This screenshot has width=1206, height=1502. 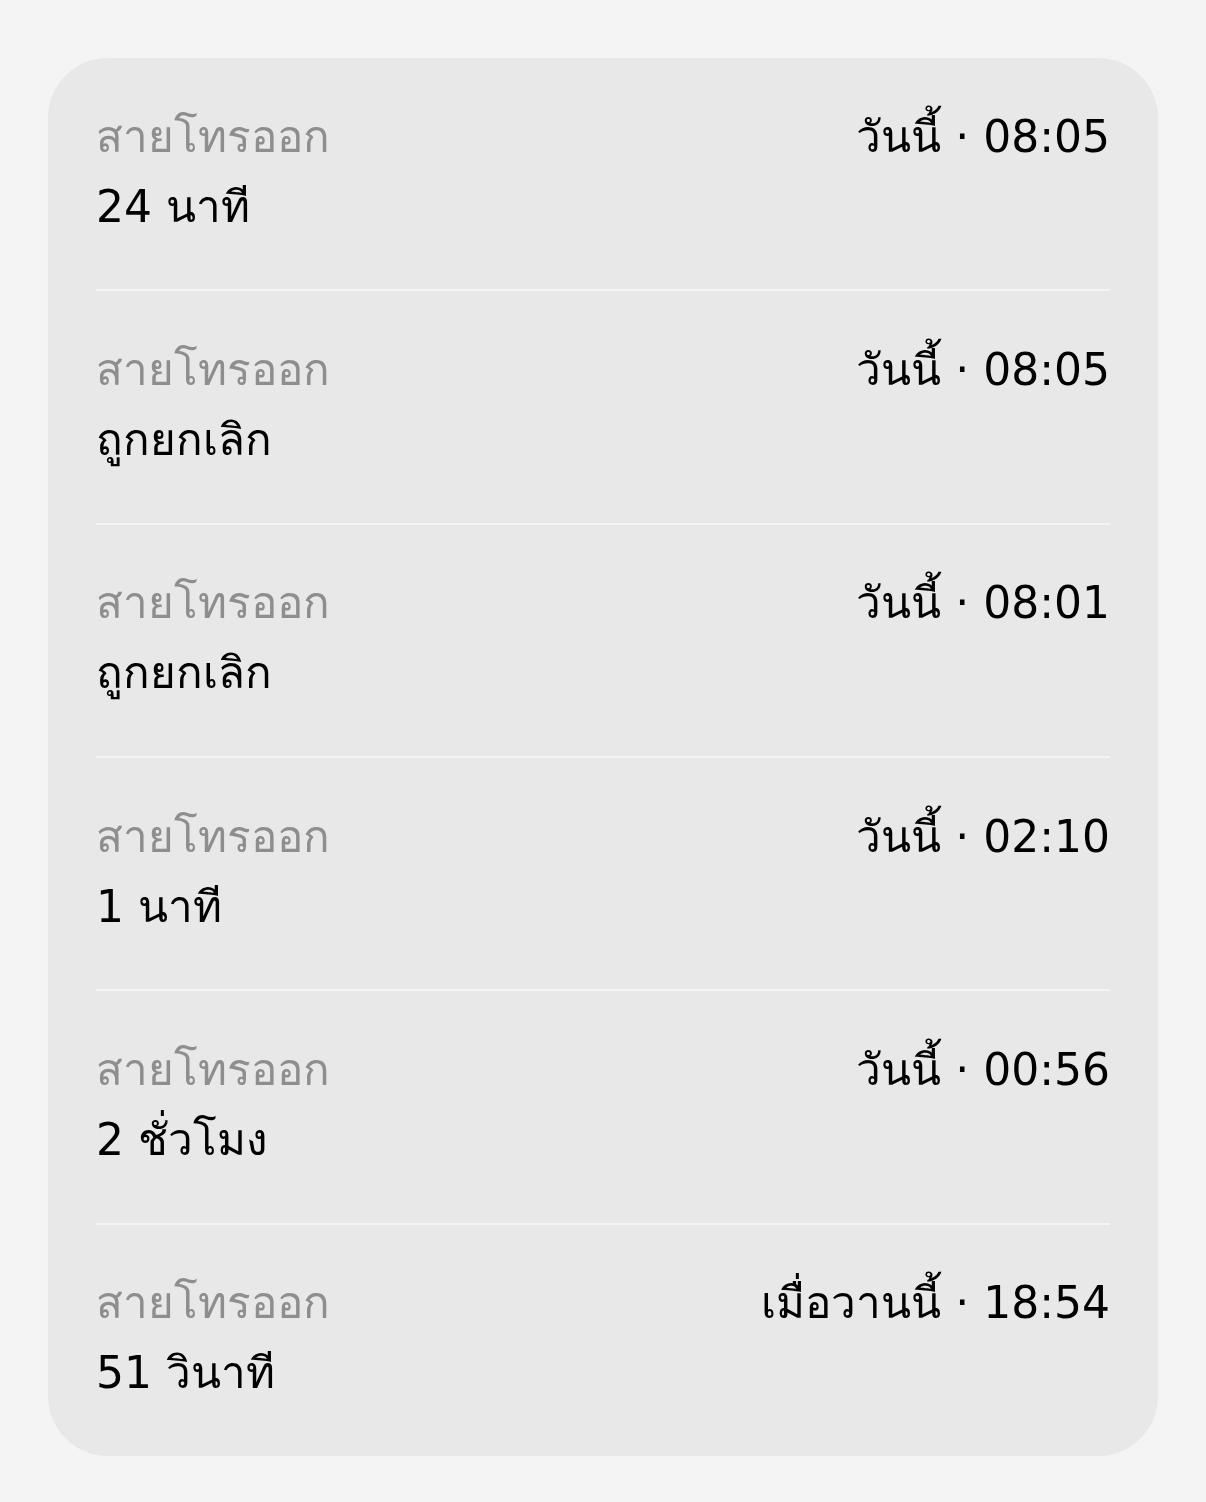 What do you see at coordinates (983, 836) in the screenshot?
I see `call-time: วันนี้ · 02:10` at bounding box center [983, 836].